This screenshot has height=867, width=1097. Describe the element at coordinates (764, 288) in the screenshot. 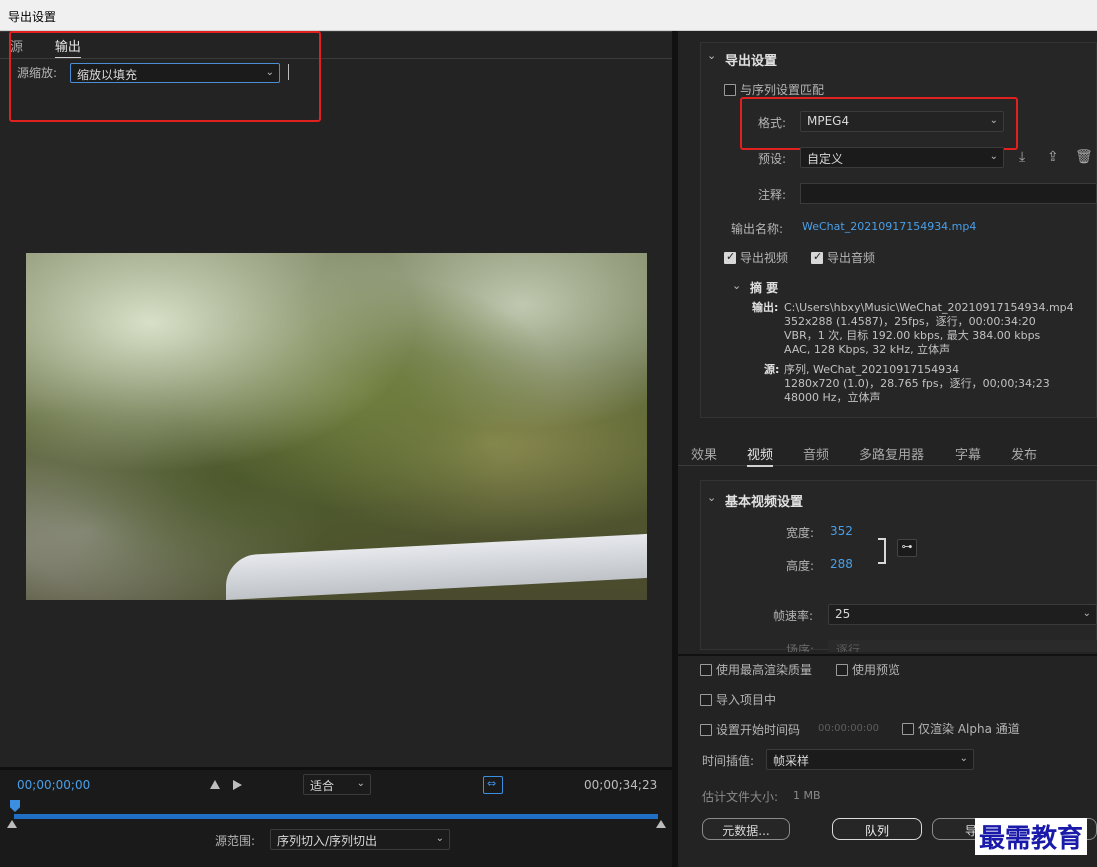

I see `summary-header: 摘 要` at that location.